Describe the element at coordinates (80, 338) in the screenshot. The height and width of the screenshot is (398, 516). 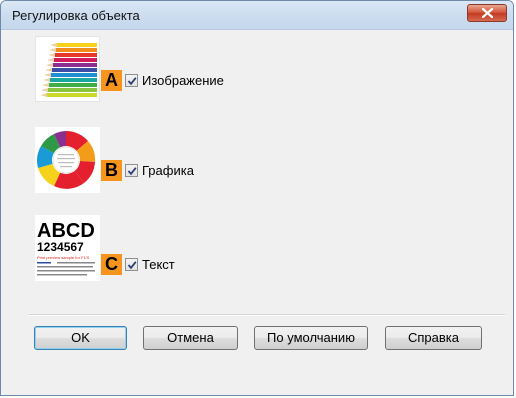
I see `ok-button: OK` at that location.